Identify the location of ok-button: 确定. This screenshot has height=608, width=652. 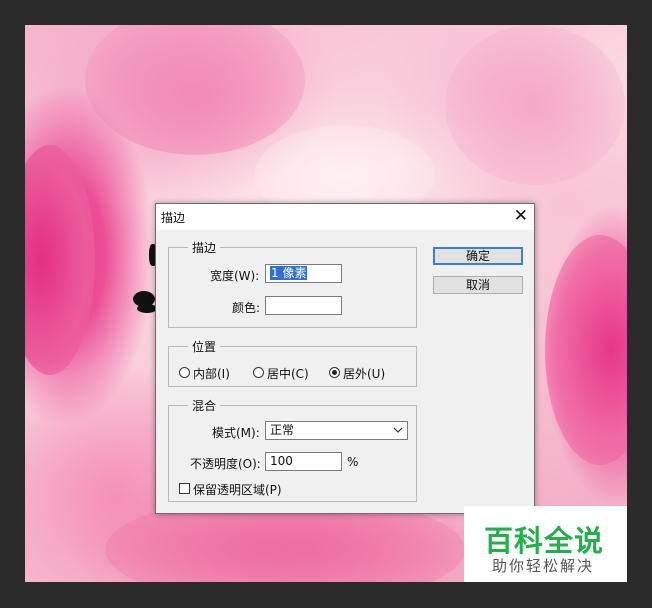
(478, 256).